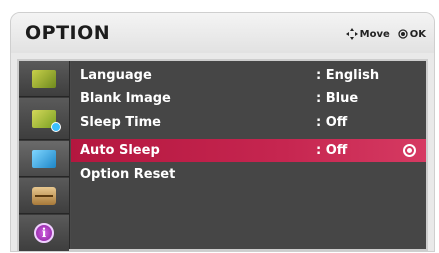 The image size is (439, 253). Describe the element at coordinates (348, 75) in the screenshot. I see `option-value: : English` at that location.